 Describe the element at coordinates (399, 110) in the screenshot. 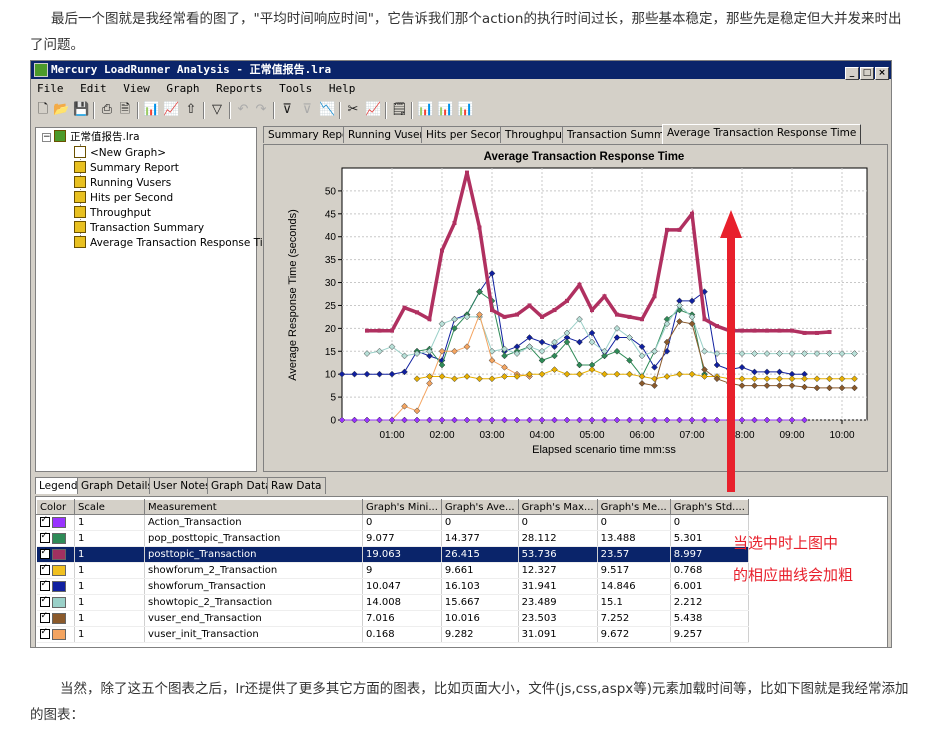

I see `report-icon: 🗒` at that location.